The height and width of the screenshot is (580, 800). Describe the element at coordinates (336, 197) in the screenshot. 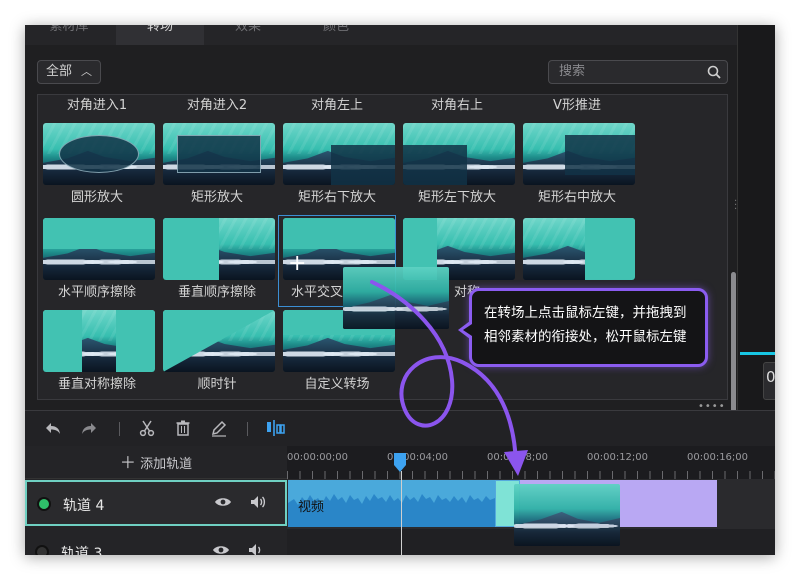

I see `transition-label: 矩形右下放大` at that location.